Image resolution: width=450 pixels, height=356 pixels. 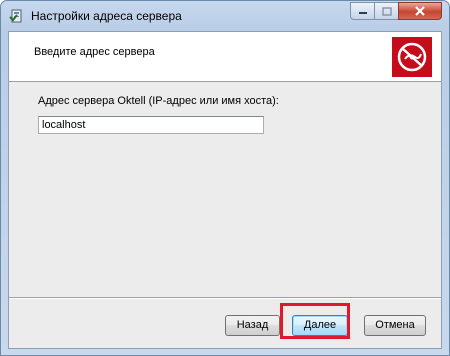 What do you see at coordinates (412, 57) in the screenshot?
I see `oktell-logo-icon` at bounding box center [412, 57].